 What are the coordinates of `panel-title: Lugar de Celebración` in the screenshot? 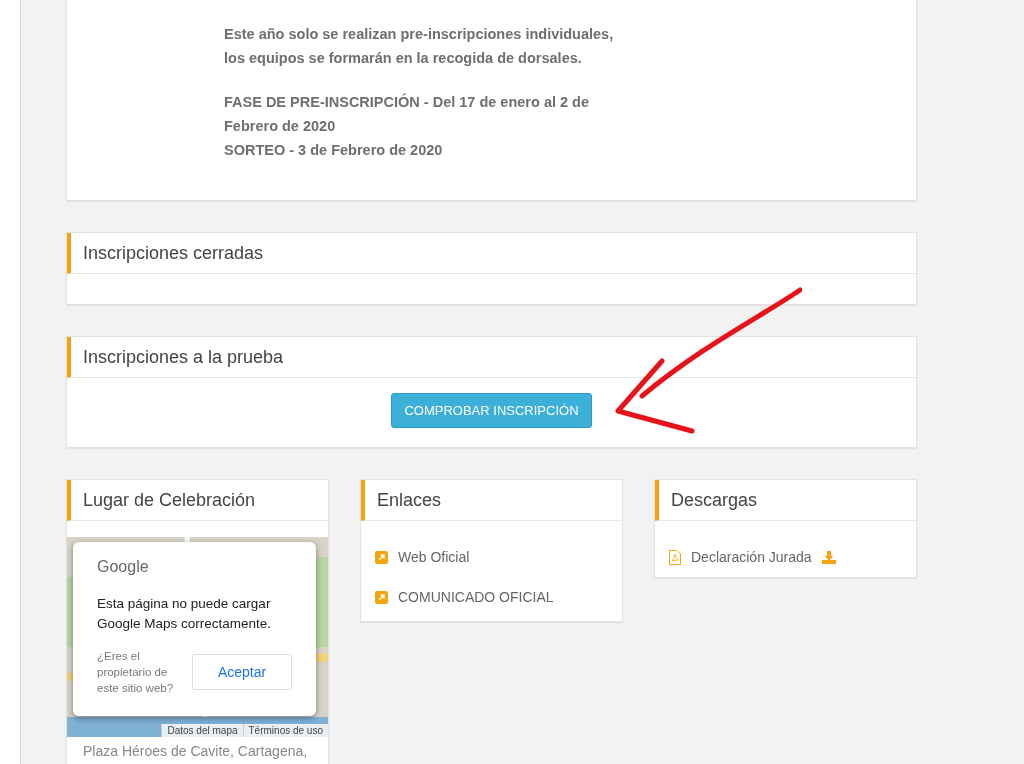 It's located at (169, 500).